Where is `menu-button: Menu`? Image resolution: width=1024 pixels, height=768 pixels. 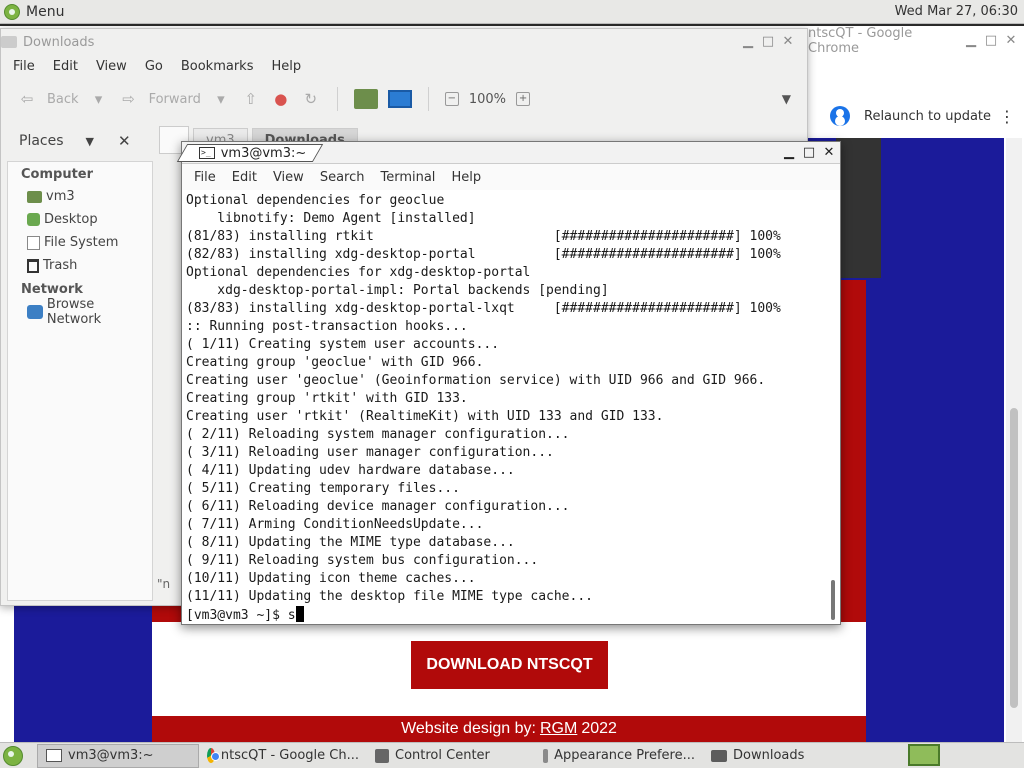 menu-button: Menu is located at coordinates (34, 12).